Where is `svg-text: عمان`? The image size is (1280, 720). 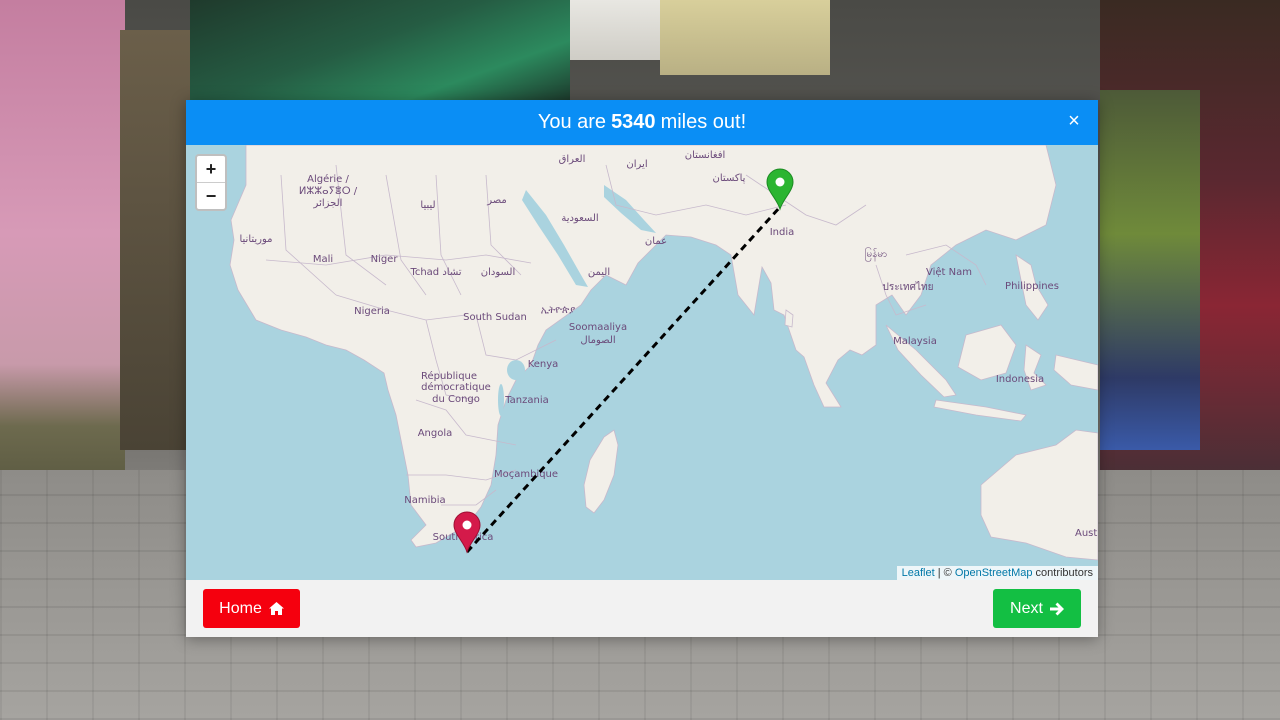 svg-text: عمان is located at coordinates (656, 241).